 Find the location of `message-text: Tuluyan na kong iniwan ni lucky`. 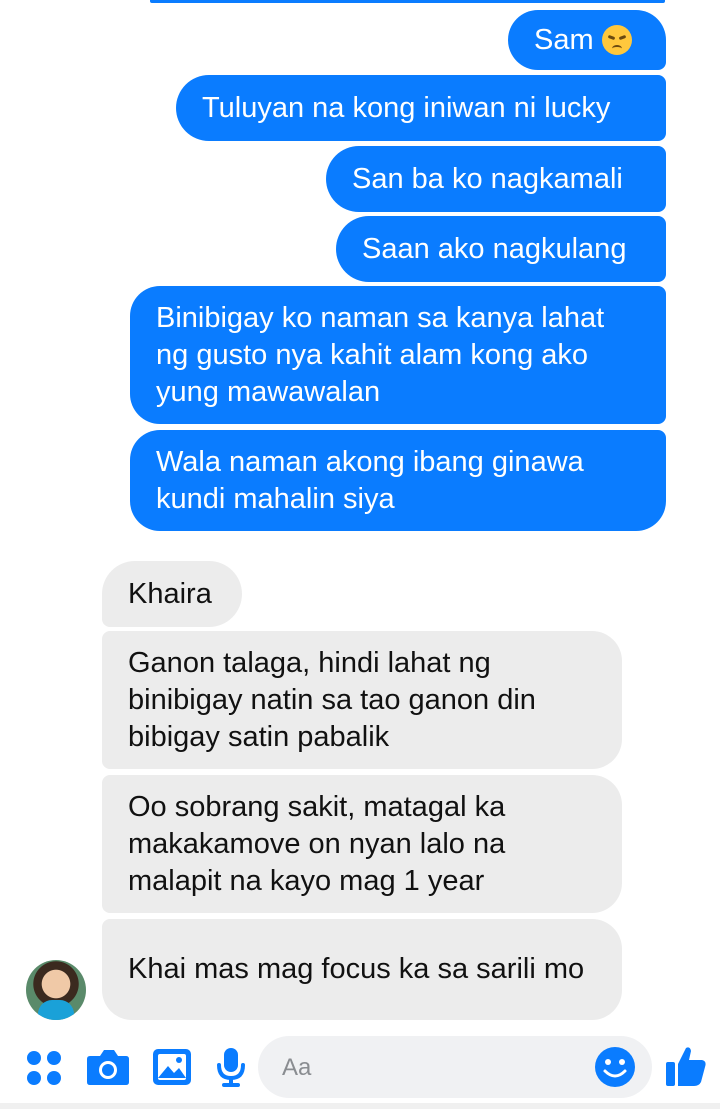

message-text: Tuluyan na kong iniwan ni lucky is located at coordinates (406, 107).